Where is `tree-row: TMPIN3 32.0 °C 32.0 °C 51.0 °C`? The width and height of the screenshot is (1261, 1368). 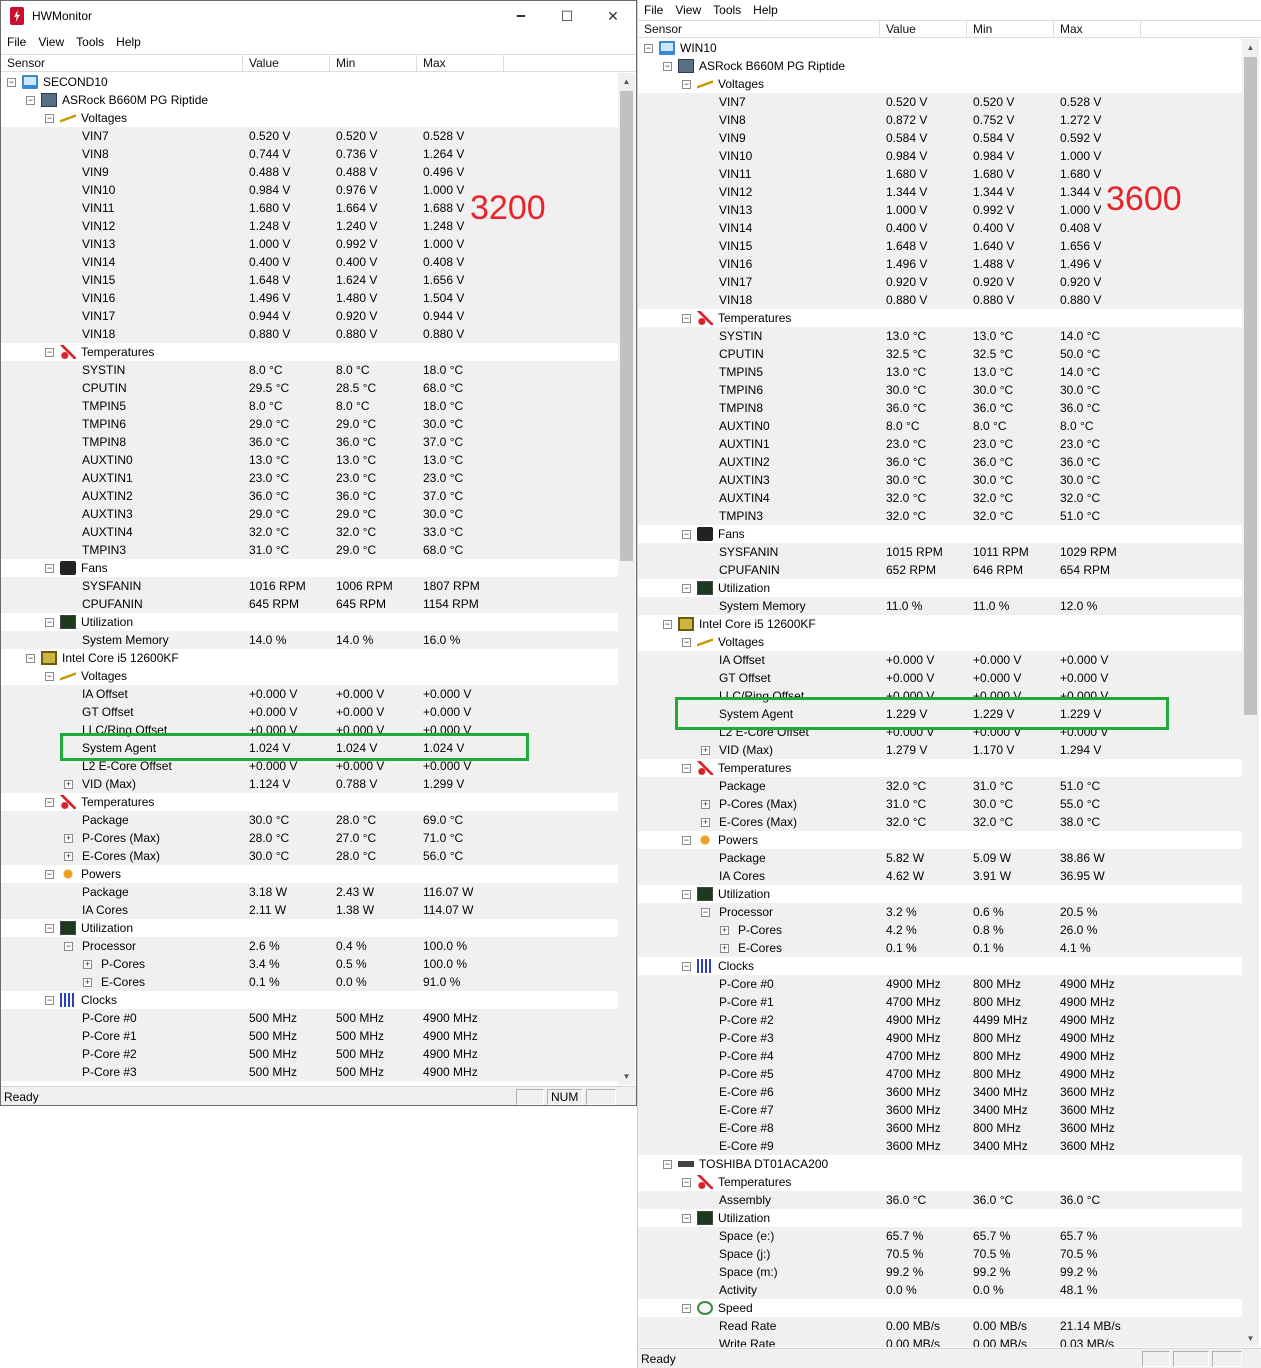
tree-row: TMPIN3 32.0 °C 32.0 °C 51.0 °C is located at coordinates (940, 516).